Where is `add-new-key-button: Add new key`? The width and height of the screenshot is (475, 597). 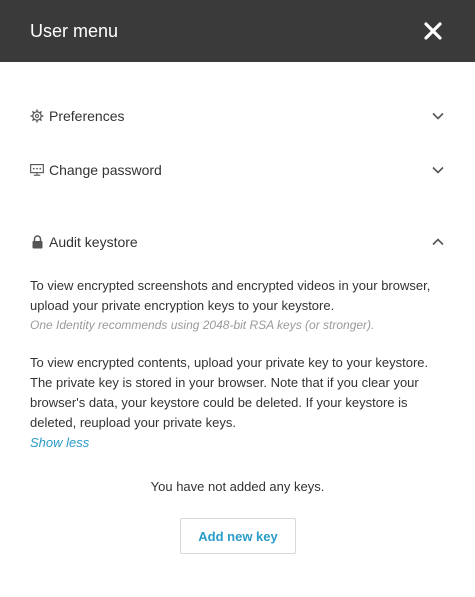 add-new-key-button: Add new key is located at coordinates (238, 536).